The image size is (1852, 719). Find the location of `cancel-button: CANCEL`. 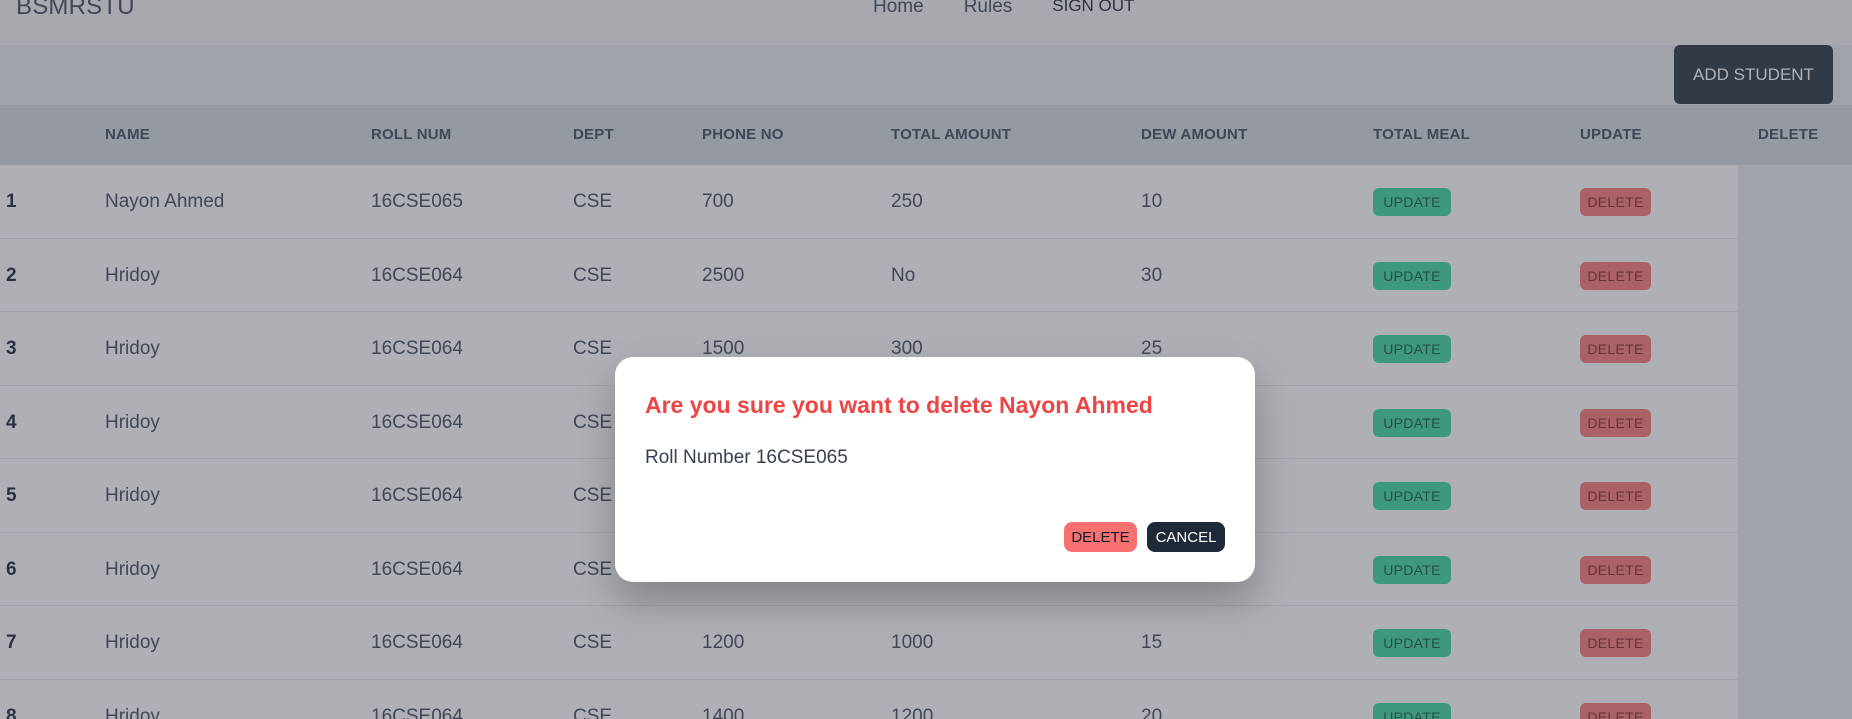

cancel-button: CANCEL is located at coordinates (1186, 537).